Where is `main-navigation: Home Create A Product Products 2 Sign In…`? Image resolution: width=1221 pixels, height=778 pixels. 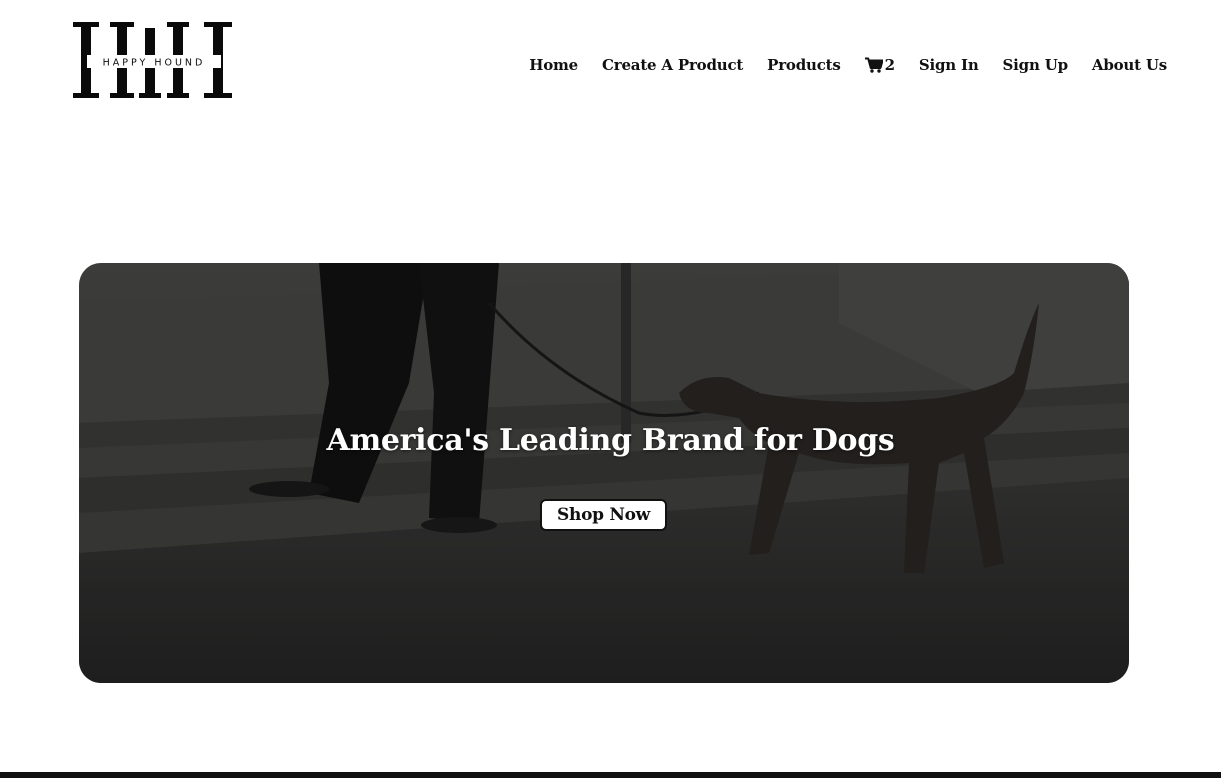
main-navigation: Home Create A Product Products 2 Sign In… is located at coordinates (848, 65).